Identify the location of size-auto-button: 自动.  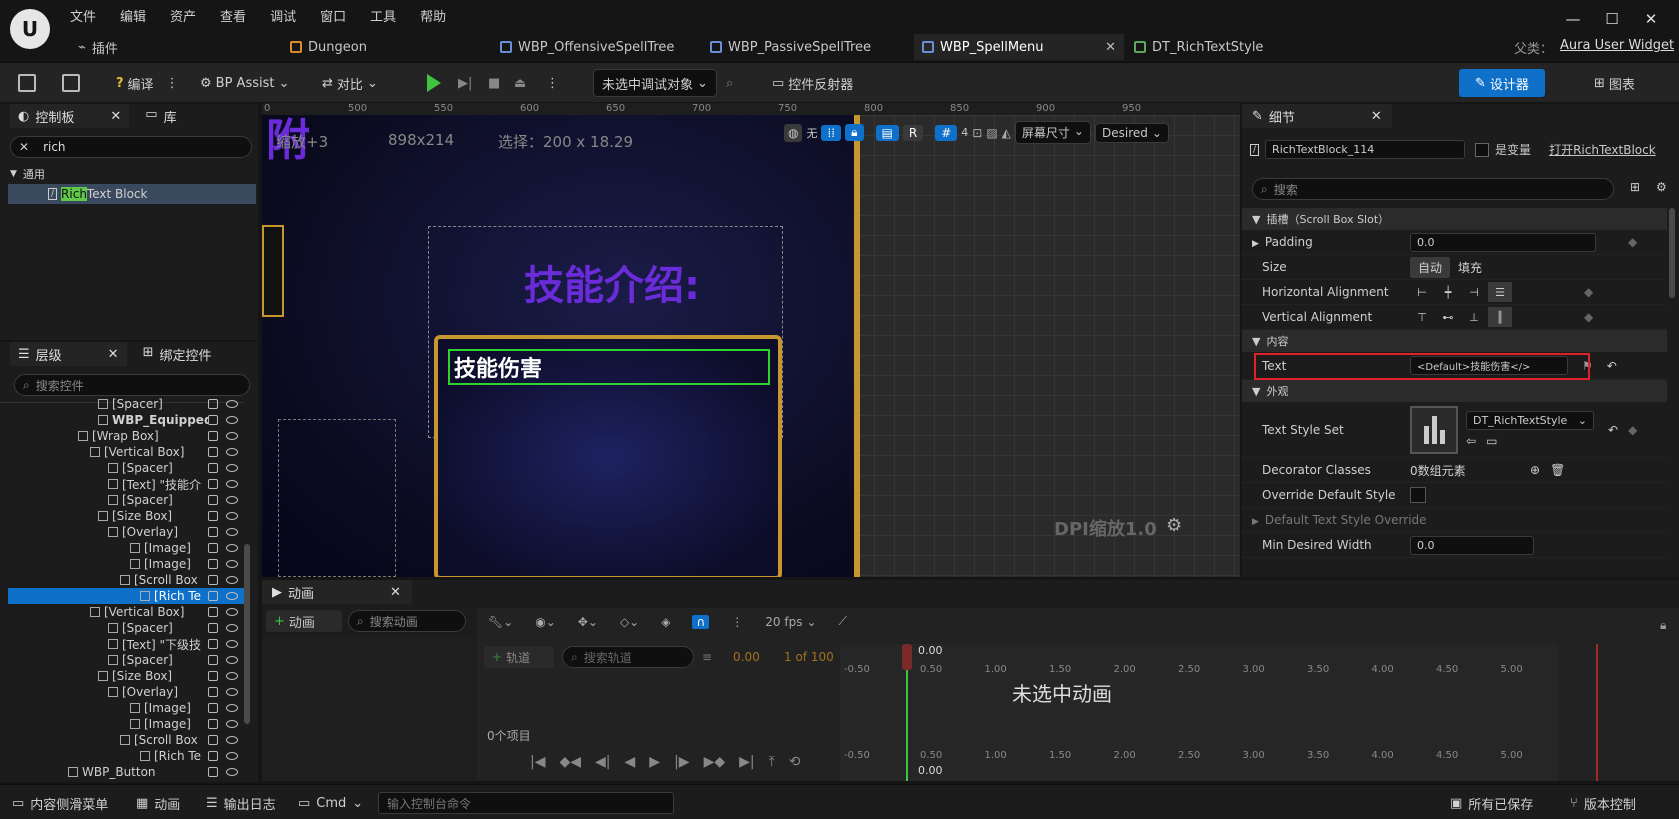
(1430, 267).